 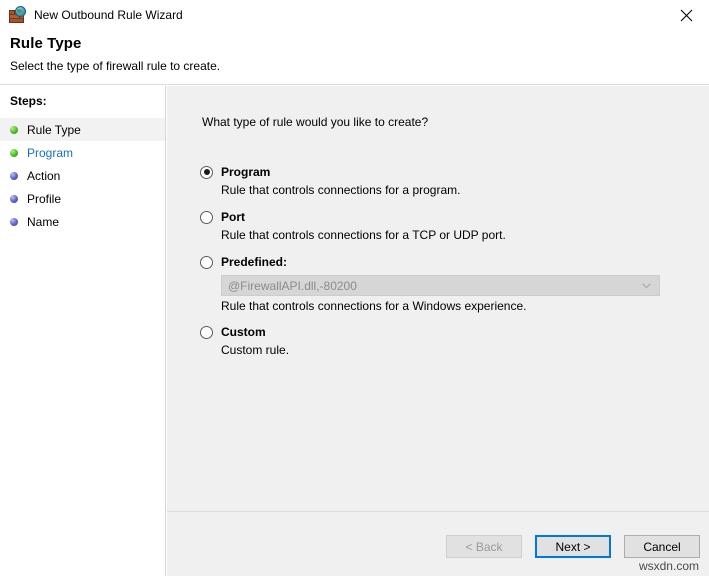 I want to click on option-port-header: Port, so click(x=450, y=217).